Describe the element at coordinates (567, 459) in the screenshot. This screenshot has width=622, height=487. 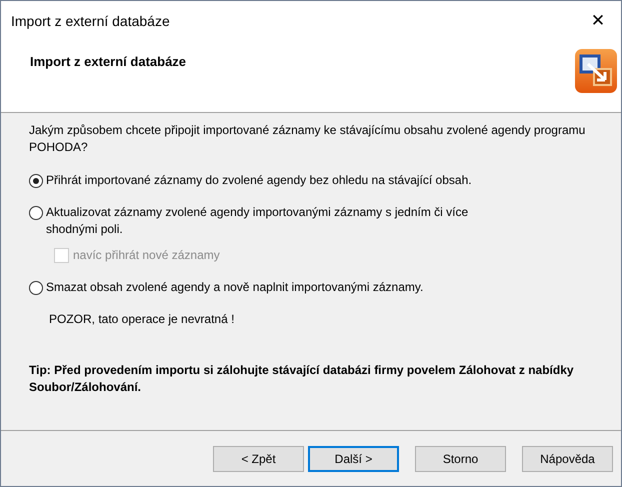
I see `dialog-button: Nápověda` at that location.